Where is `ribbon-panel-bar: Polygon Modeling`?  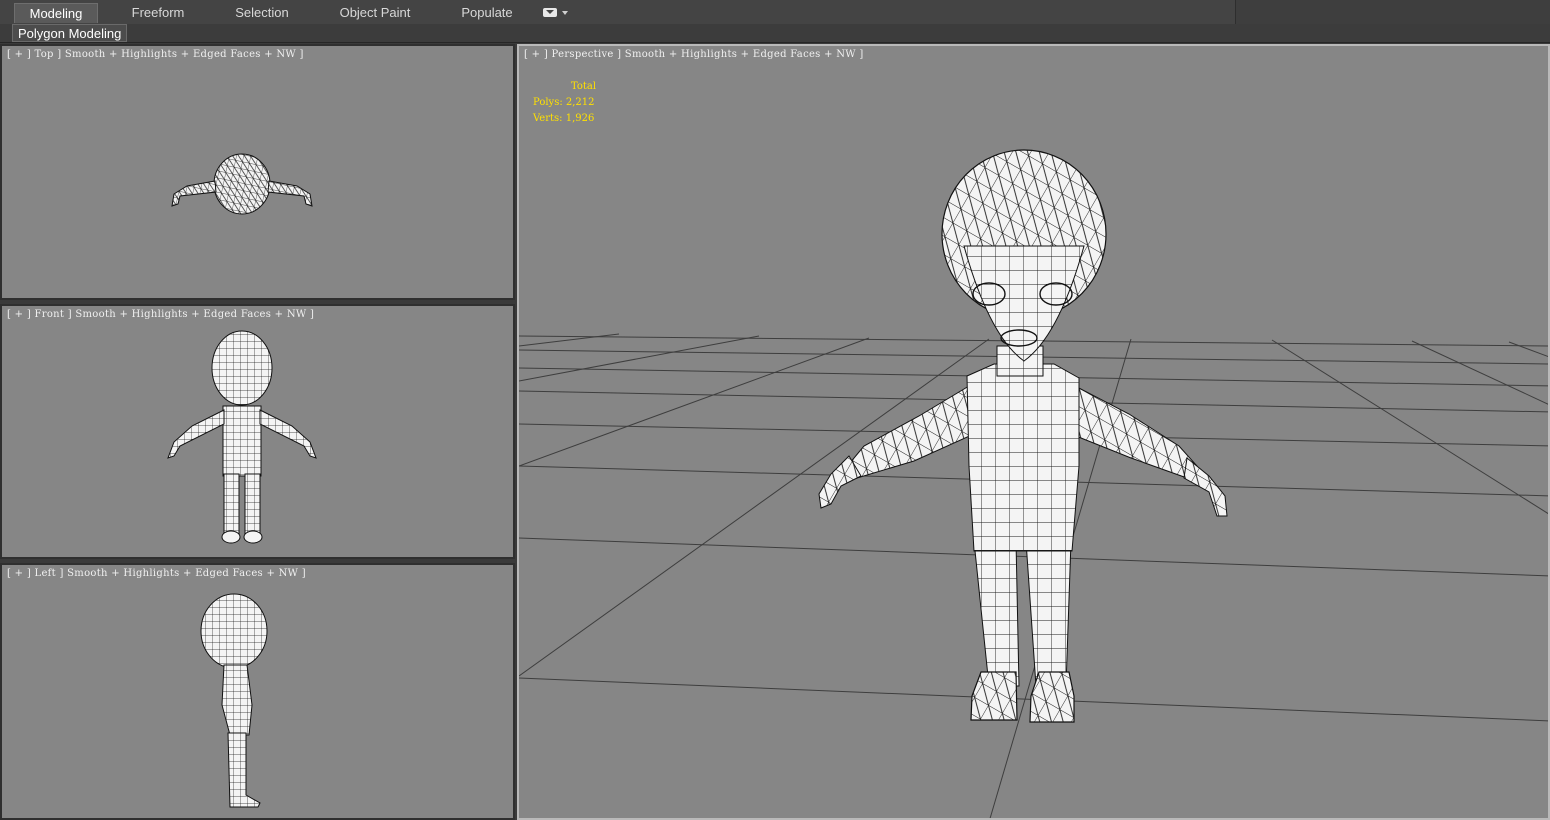
ribbon-panel-bar: Polygon Modeling is located at coordinates (775, 33).